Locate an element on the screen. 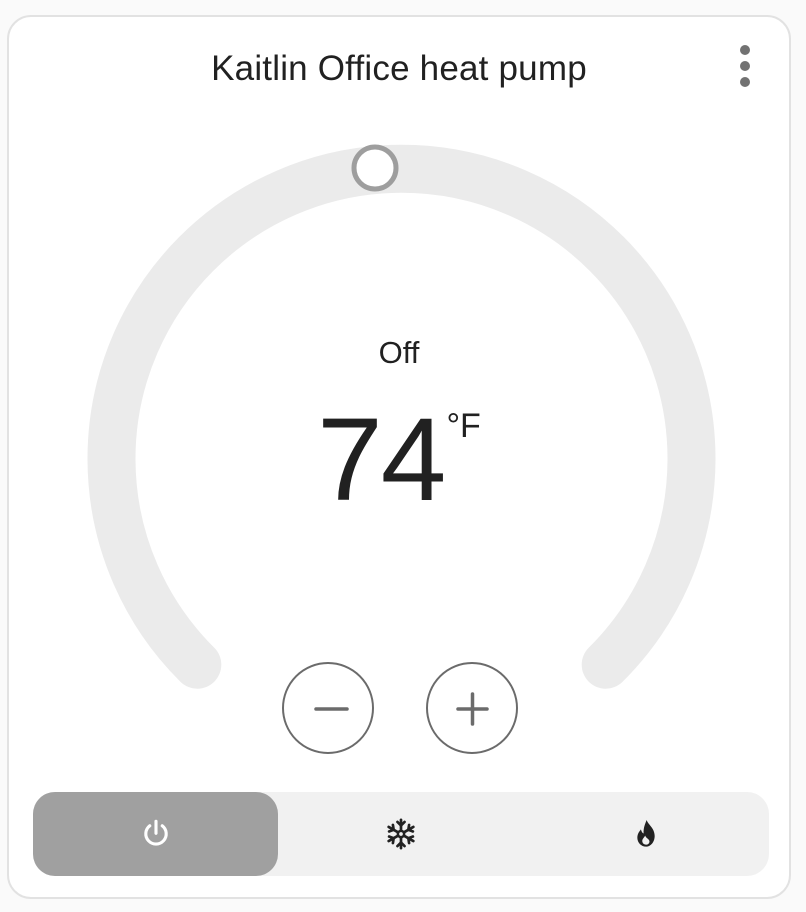 This screenshot has height=912, width=806. mode-off-button is located at coordinates (155, 834).